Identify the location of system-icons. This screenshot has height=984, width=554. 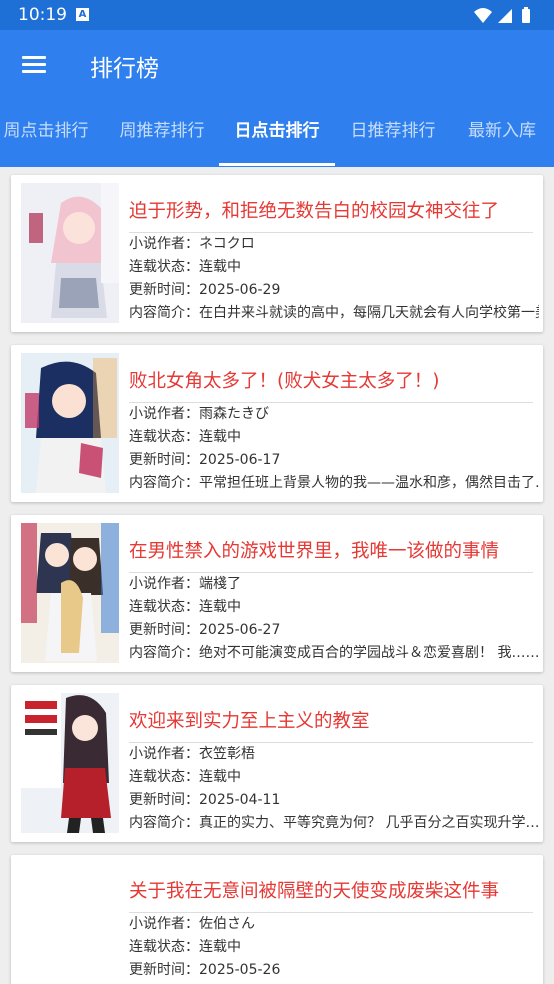
(502, 15).